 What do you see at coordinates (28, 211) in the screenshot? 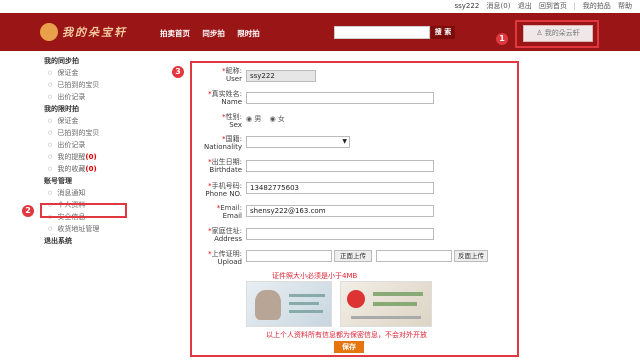
I see `callout-badge-2: 2` at bounding box center [28, 211].